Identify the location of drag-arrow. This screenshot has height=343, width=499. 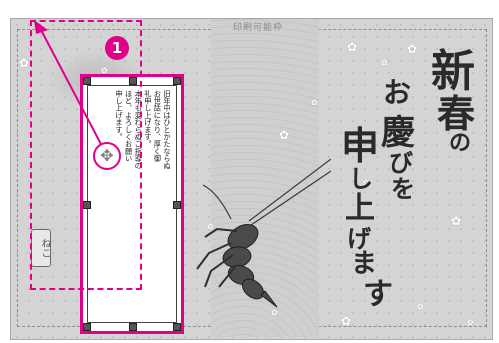
(69, 84).